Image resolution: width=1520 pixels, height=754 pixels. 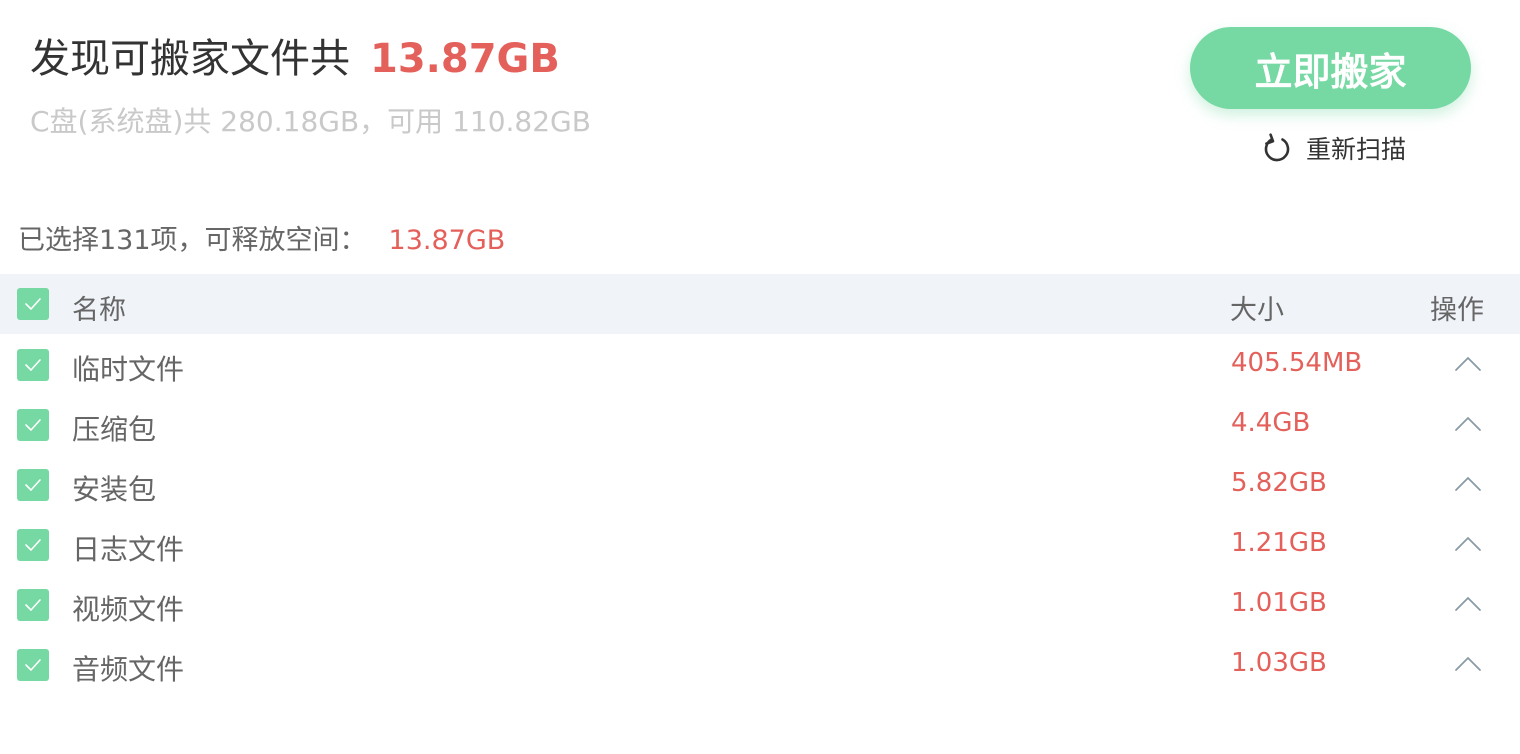 I want to click on row-size: 1.21GB, so click(x=1279, y=543).